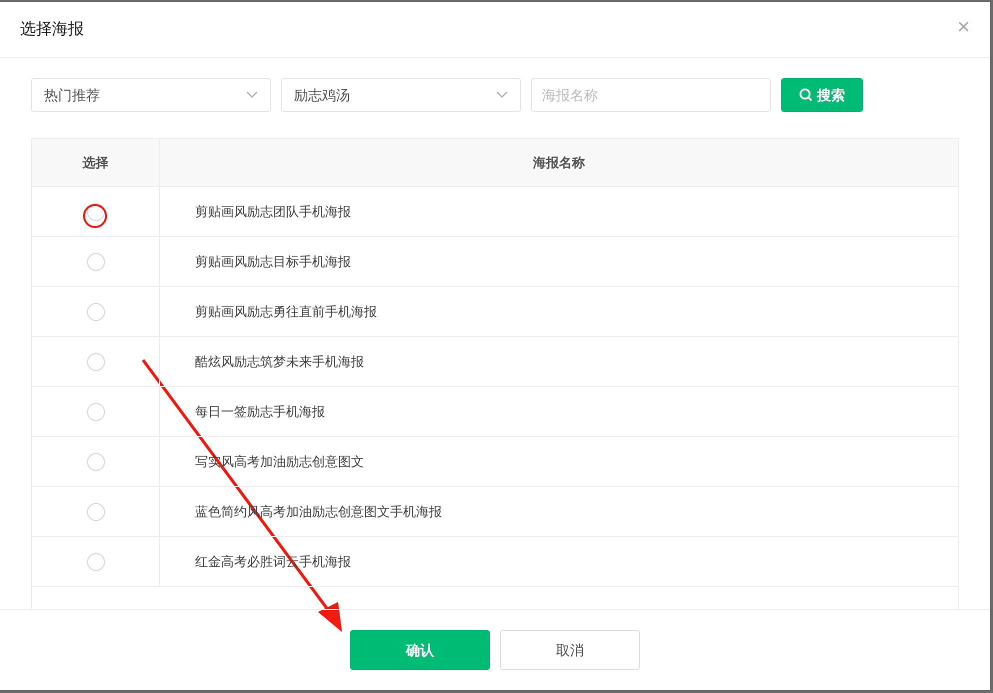 The height and width of the screenshot is (693, 993). What do you see at coordinates (279, 361) in the screenshot?
I see `table-cell-text: 酷炫风励志筑梦未来手机海报` at bounding box center [279, 361].